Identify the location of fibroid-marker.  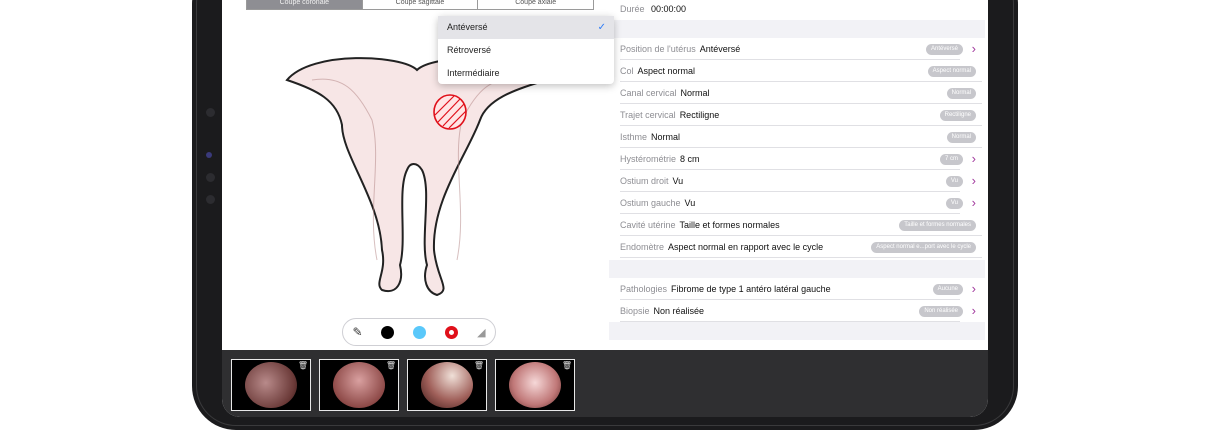
(450, 112).